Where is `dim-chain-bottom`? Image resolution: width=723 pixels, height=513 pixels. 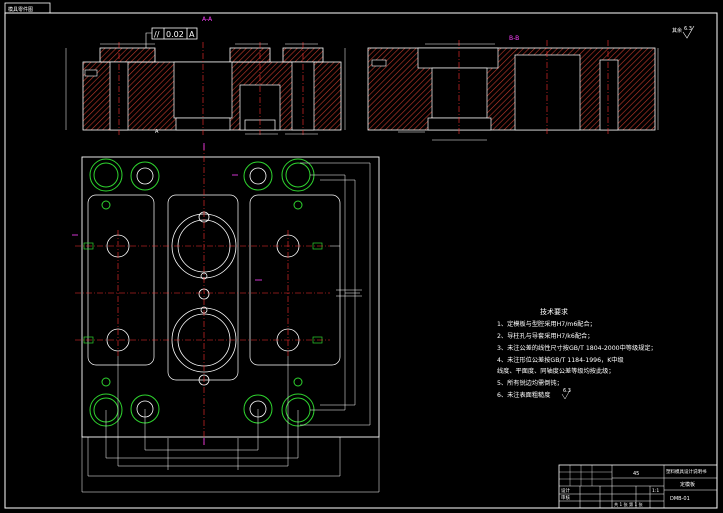 dim-chain-bottom is located at coordinates (230, 424).